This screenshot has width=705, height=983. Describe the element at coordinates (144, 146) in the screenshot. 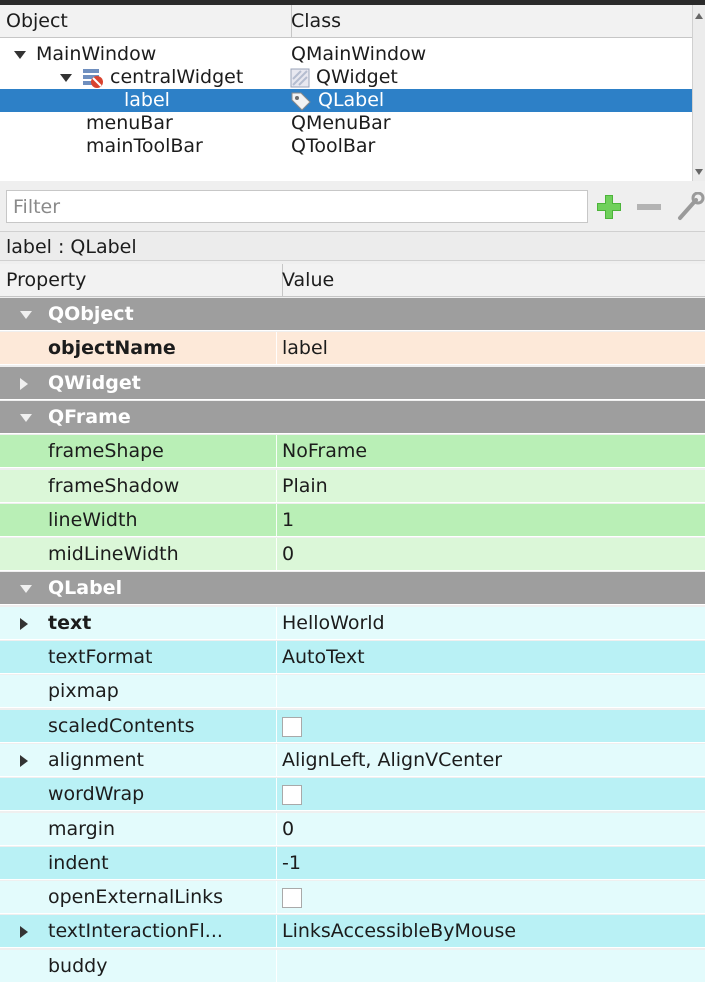

I see `tree-object-name: mainToolBar` at that location.